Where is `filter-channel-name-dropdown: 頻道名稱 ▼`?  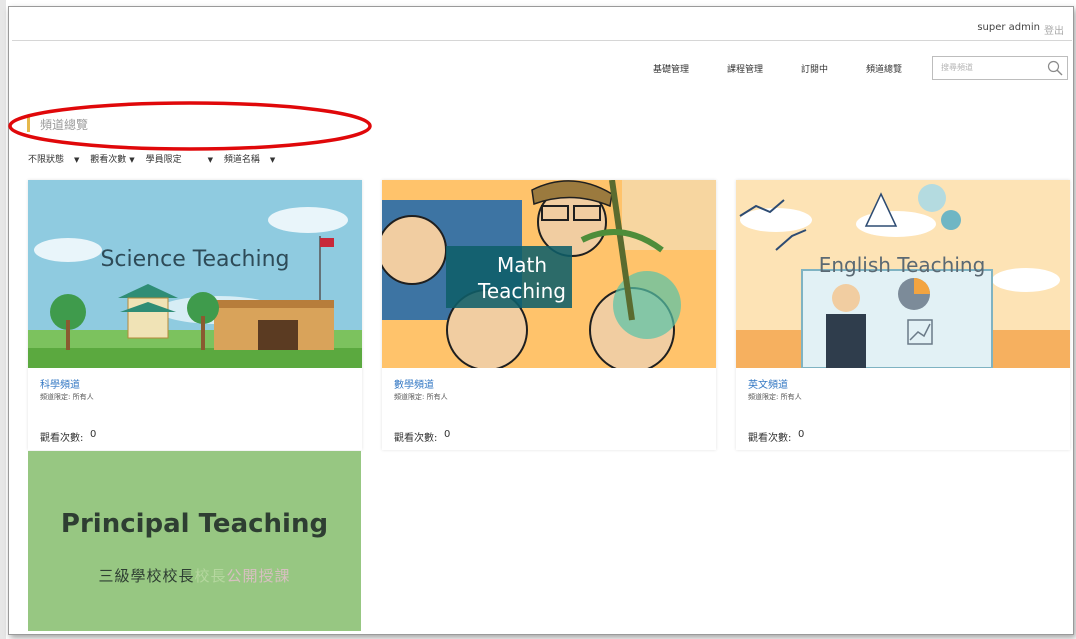
filter-channel-name-dropdown: 頻道名稱 ▼ is located at coordinates (249, 158).